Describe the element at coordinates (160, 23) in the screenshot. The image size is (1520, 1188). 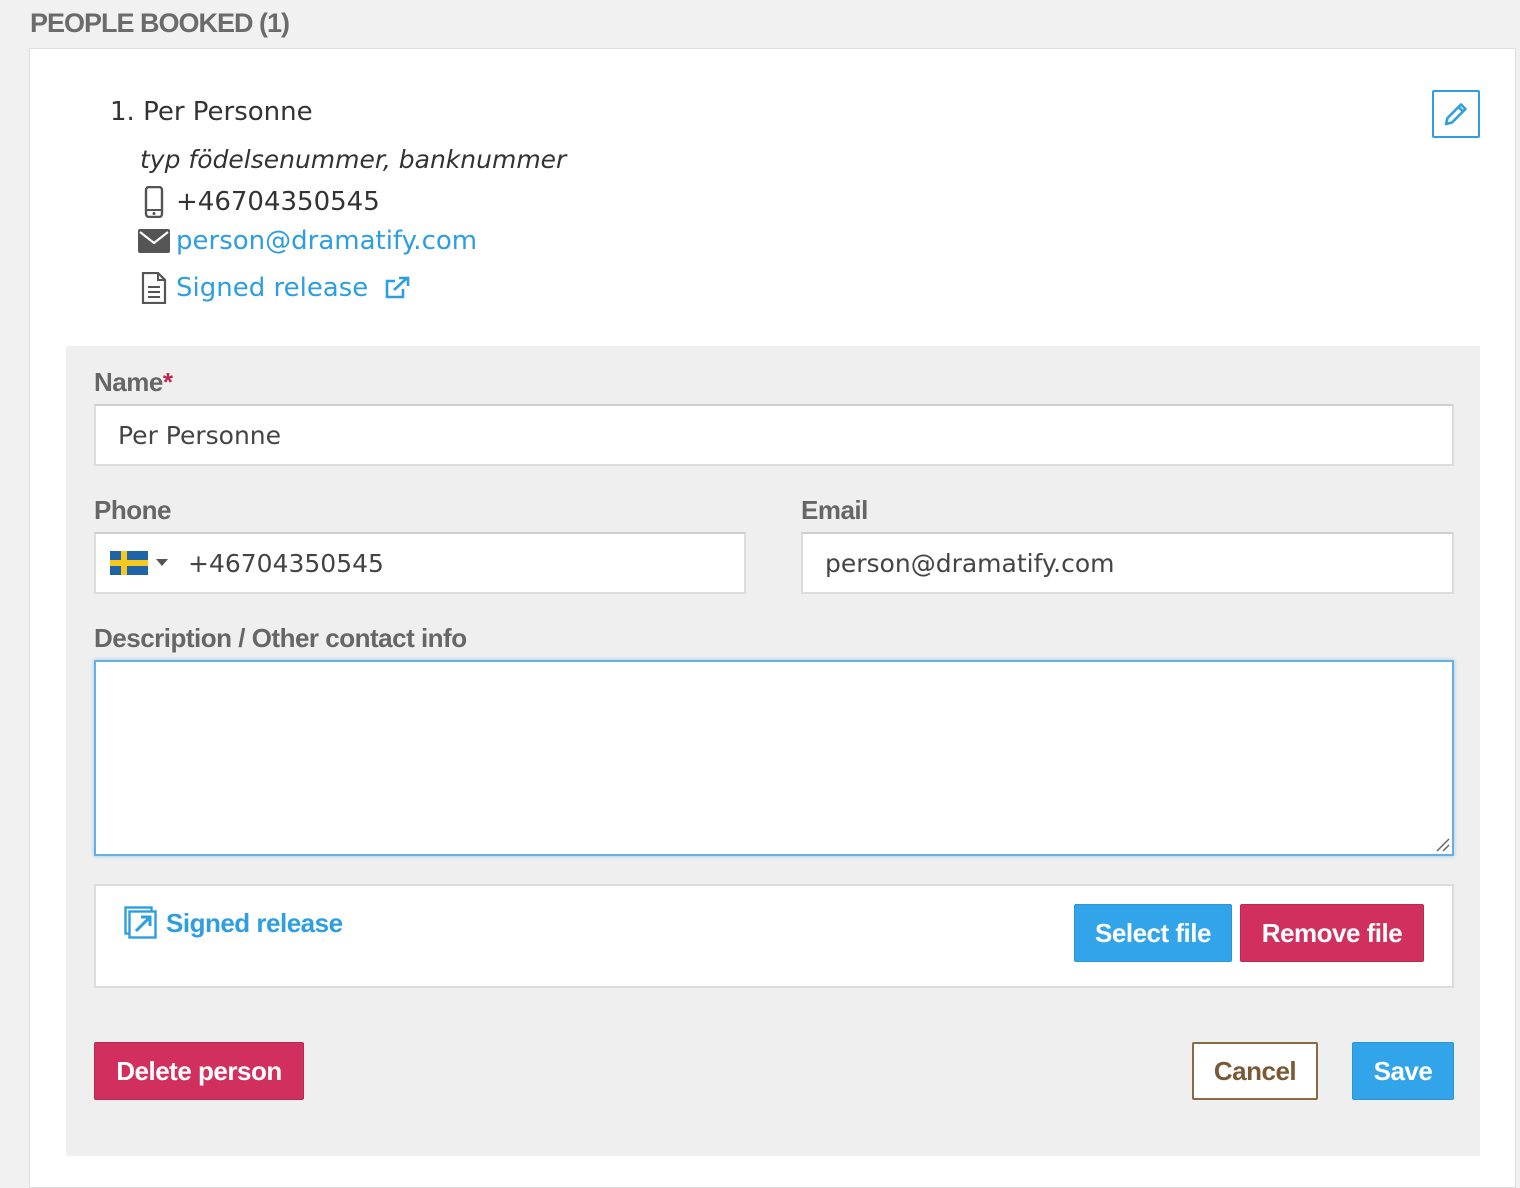
I see `section-title: PEOPLE BOOKED (1)` at that location.